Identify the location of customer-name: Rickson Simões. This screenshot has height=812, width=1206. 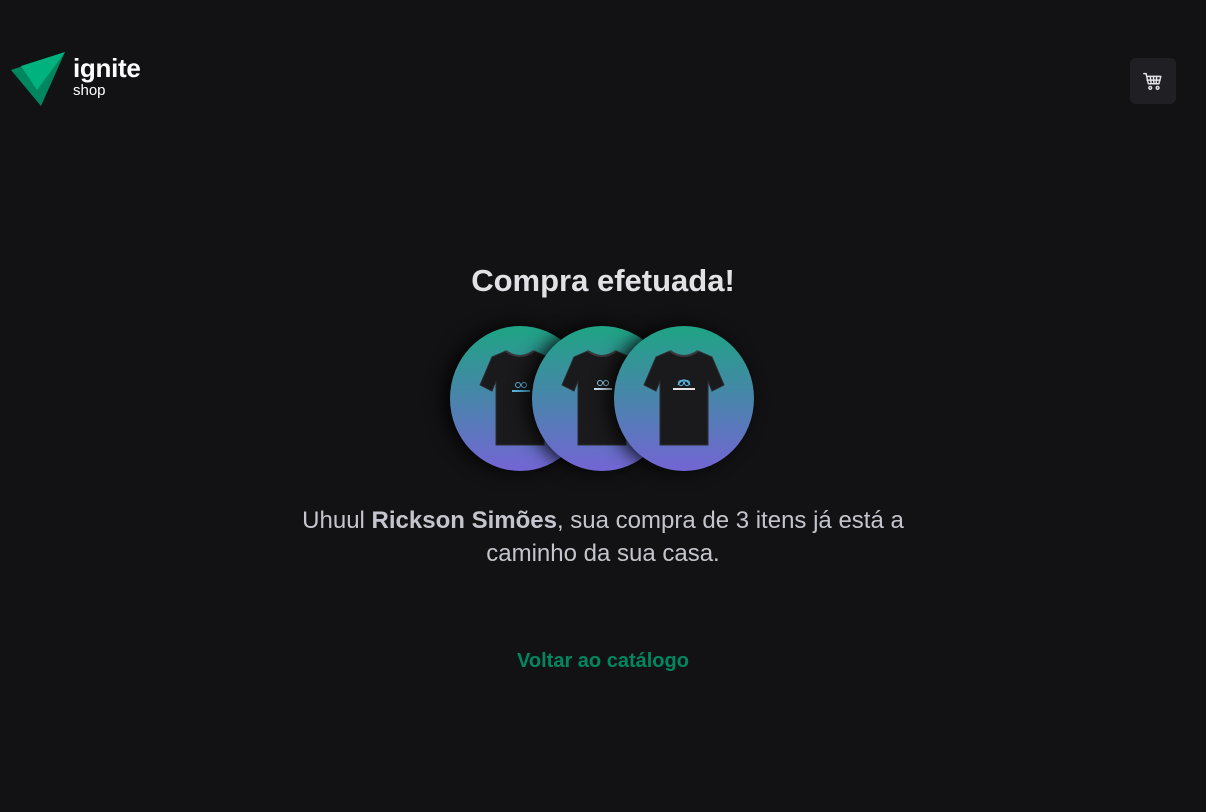
(464, 520).